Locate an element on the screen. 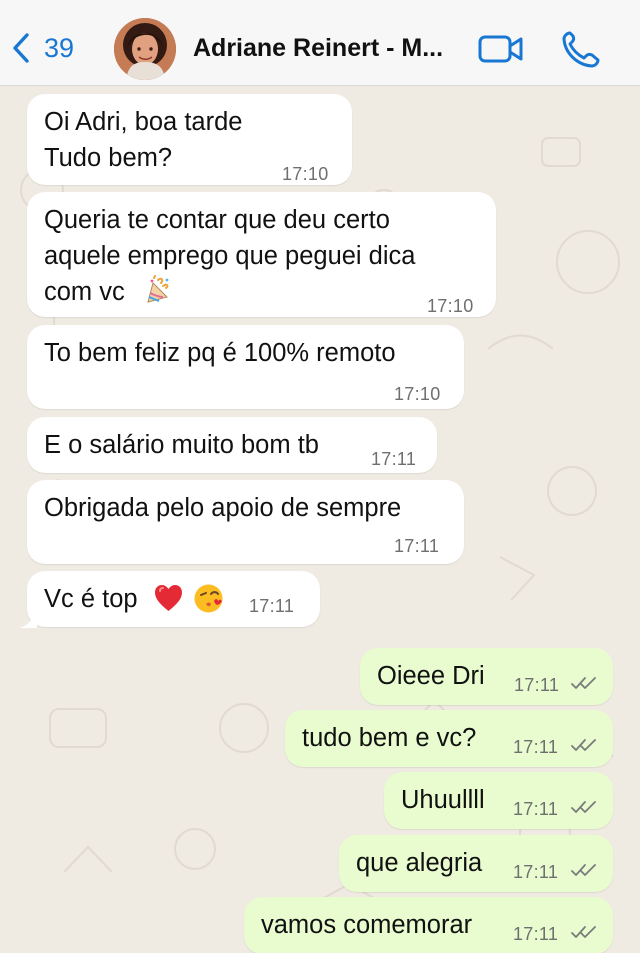 This screenshot has height=953, width=640. message-text: Vc é top is located at coordinates (134, 599).